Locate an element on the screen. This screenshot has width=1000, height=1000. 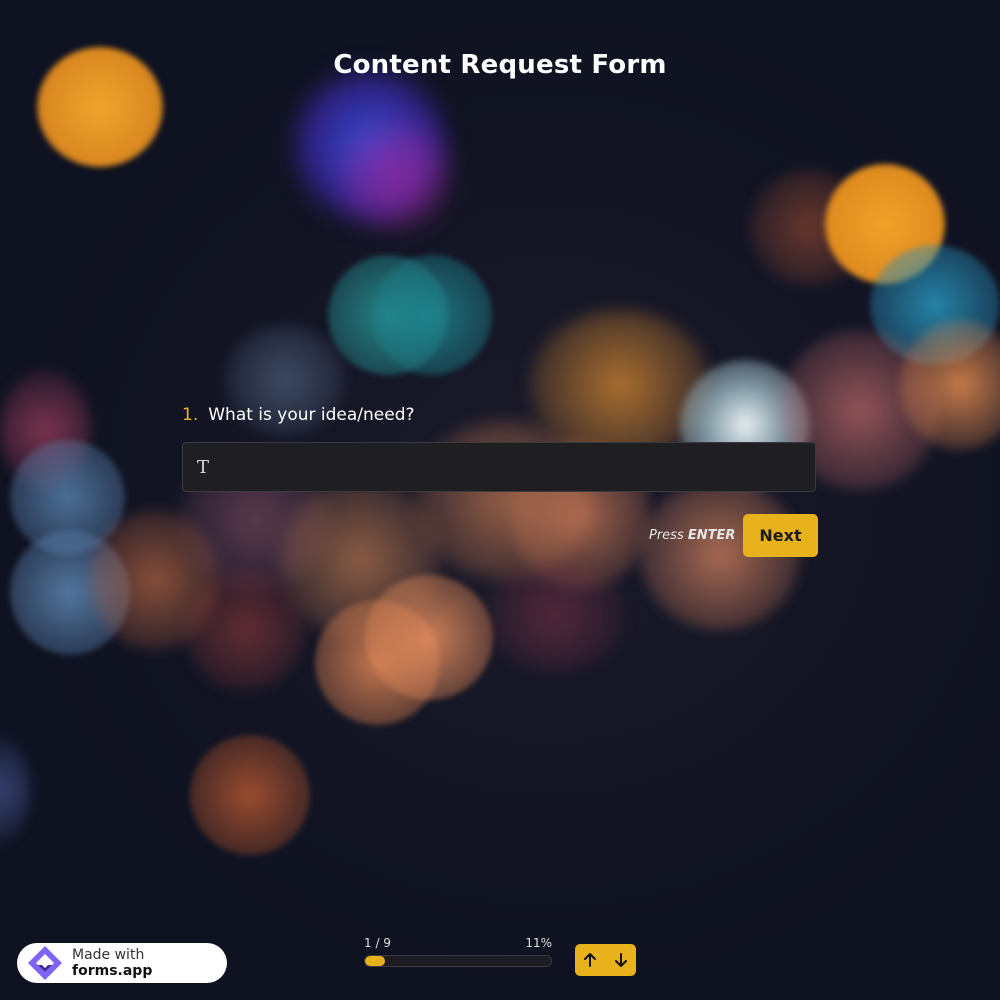
forms-app-logo-icon is located at coordinates (45, 963).